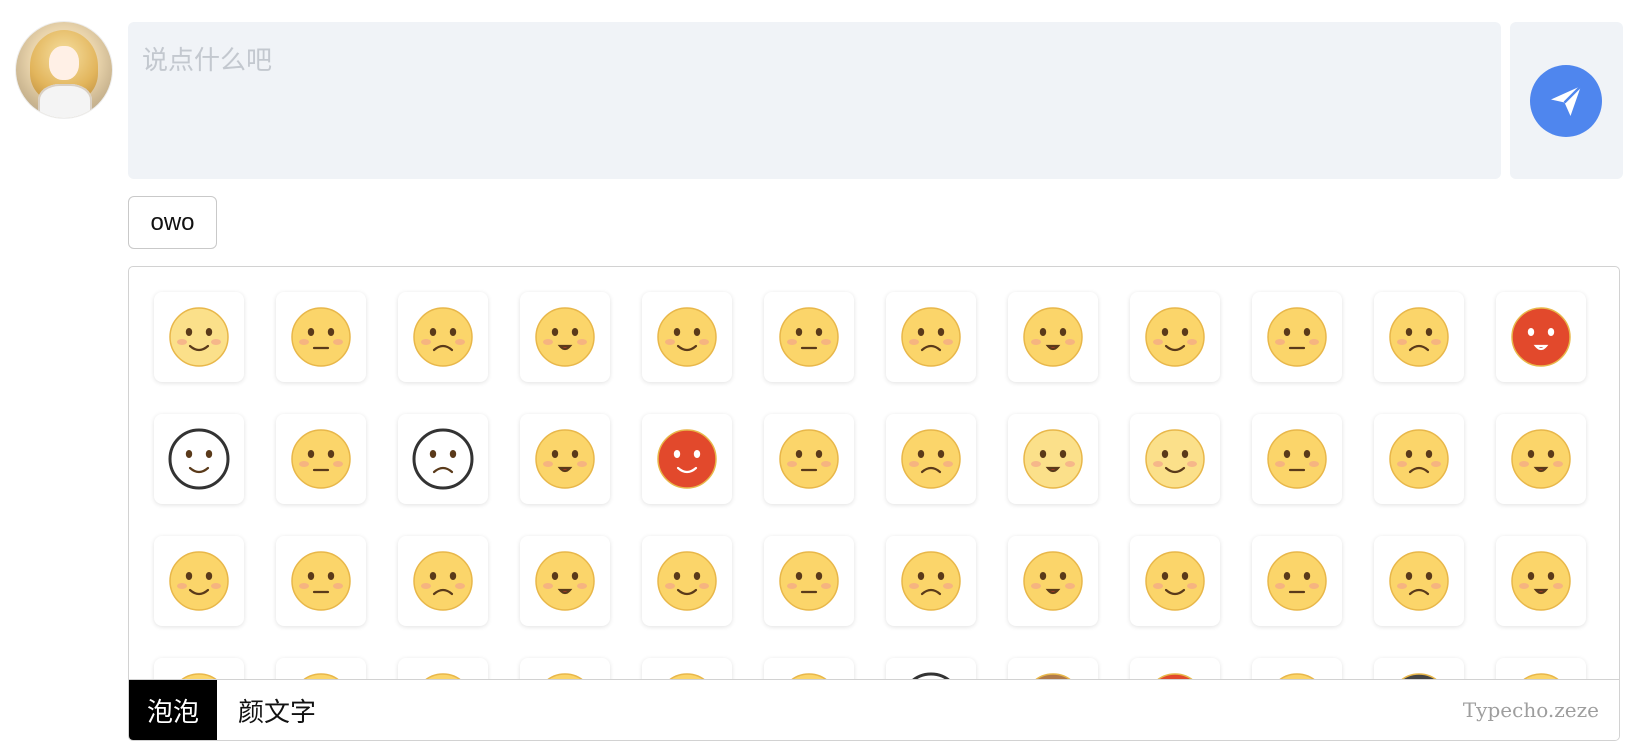  I want to click on laughing-emoji-icon, so click(931, 581).